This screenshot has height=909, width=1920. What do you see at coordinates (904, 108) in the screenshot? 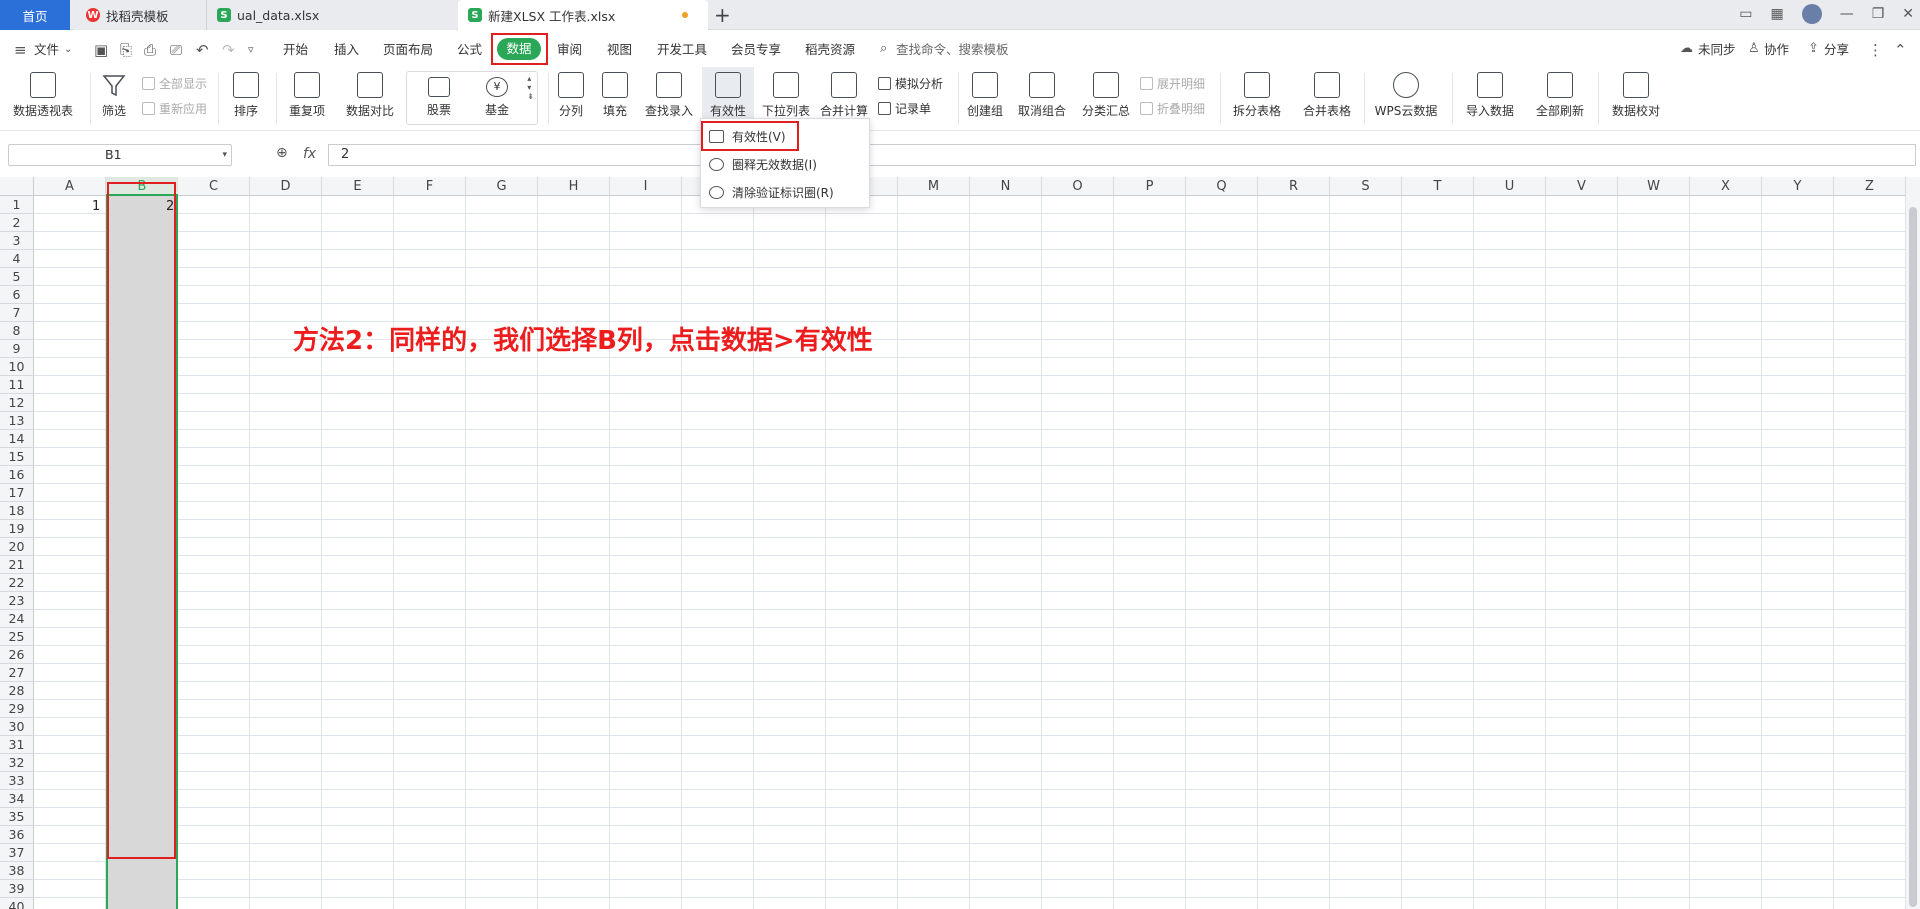
I see `record-form-button: 记录单` at bounding box center [904, 108].